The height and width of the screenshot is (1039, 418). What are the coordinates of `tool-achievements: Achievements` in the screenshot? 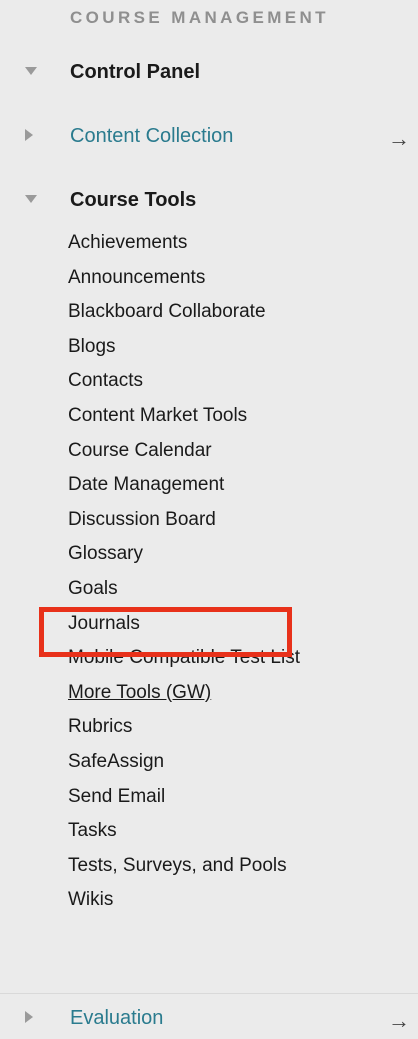 It's located at (184, 243).